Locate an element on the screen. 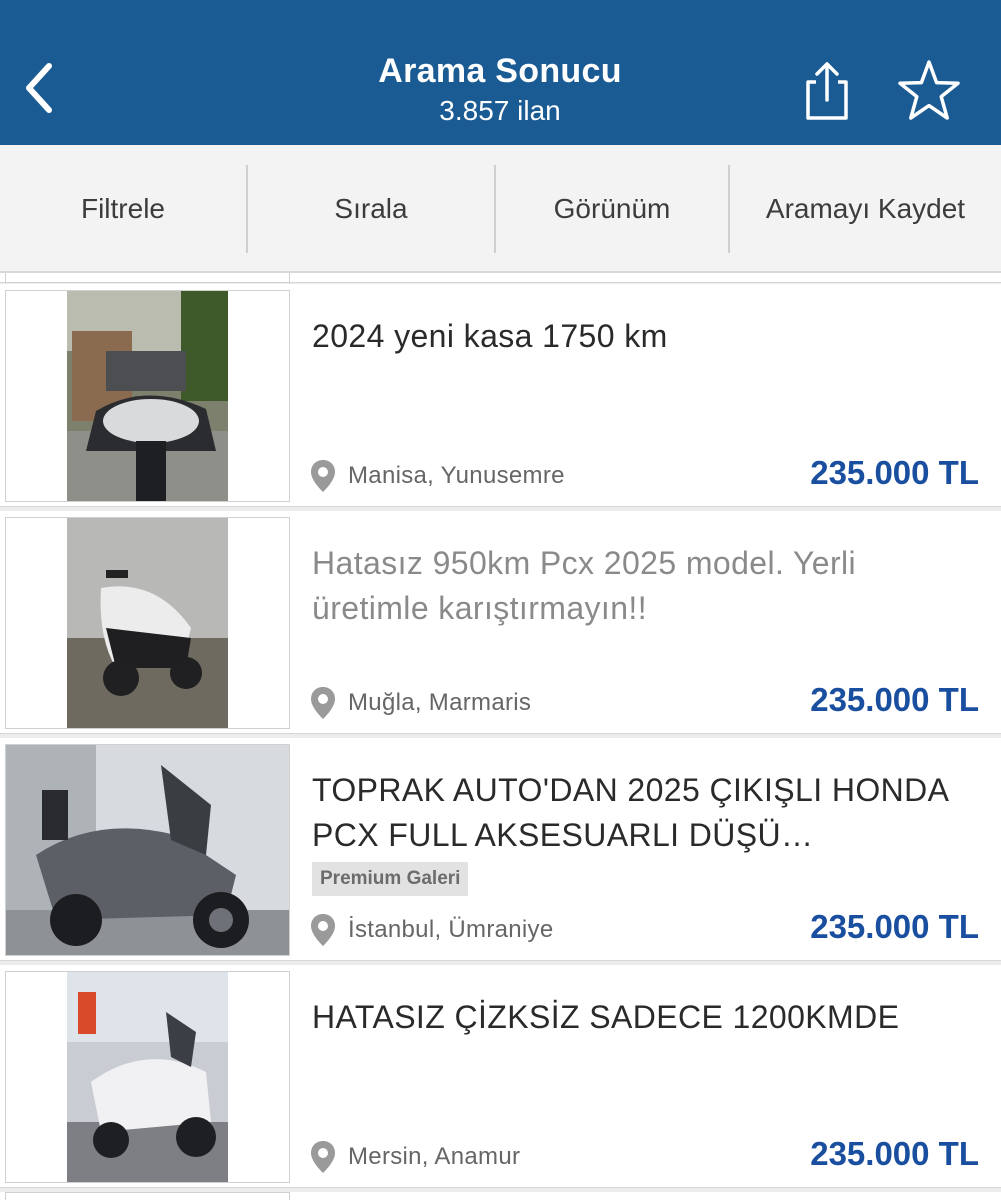 This screenshot has height=1200, width=1001. header-title-group: Arama Sonucu 3.857 ilan is located at coordinates (500, 90).